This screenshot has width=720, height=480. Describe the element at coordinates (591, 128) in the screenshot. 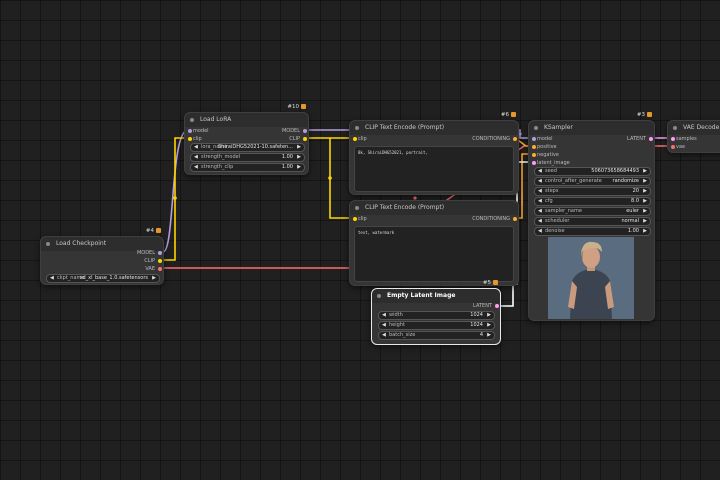

I see `node-title: KSampler` at that location.